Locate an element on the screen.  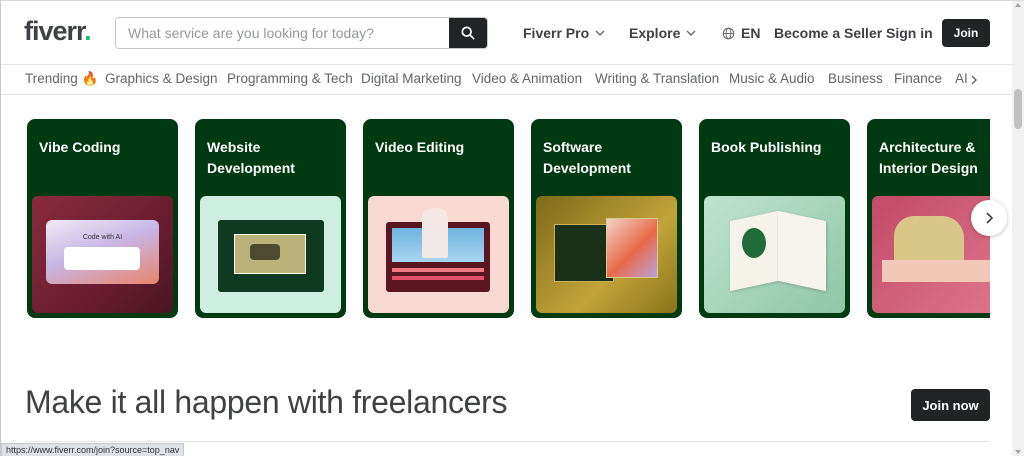
card-website-development: Website Development is located at coordinates (270, 218).